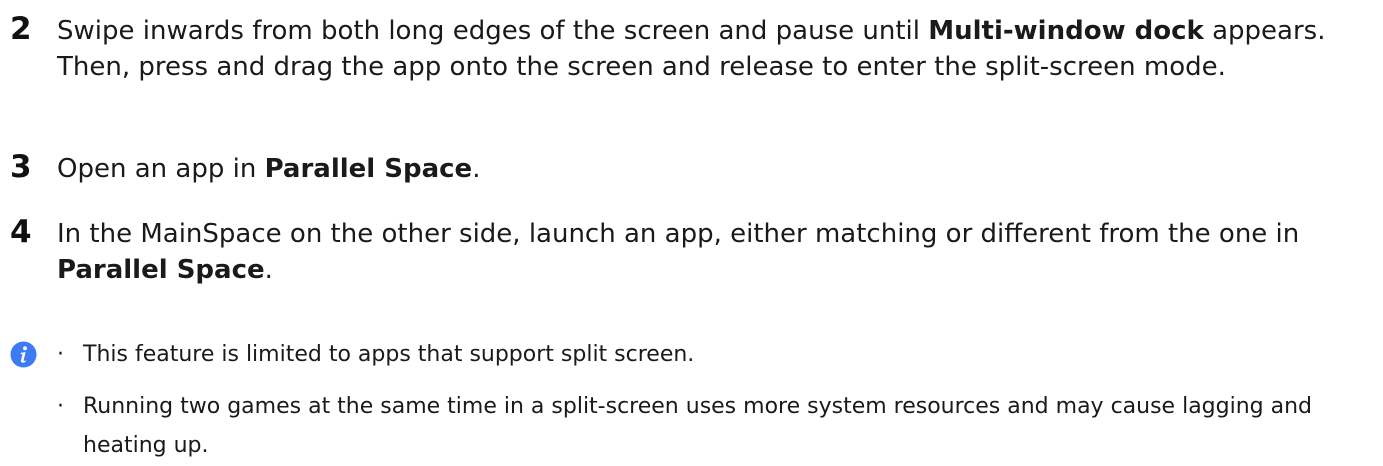  What do you see at coordinates (1066, 31) in the screenshot?
I see `ui-term-multi-window-dock: Multi-window dock` at bounding box center [1066, 31].